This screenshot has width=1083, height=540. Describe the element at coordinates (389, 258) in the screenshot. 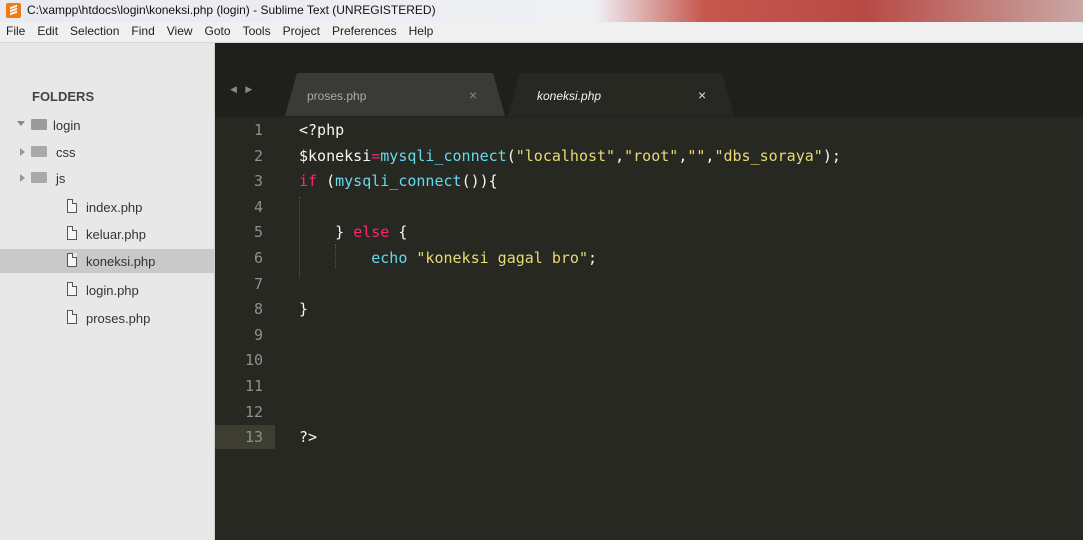

I see `code-token: echo` at that location.